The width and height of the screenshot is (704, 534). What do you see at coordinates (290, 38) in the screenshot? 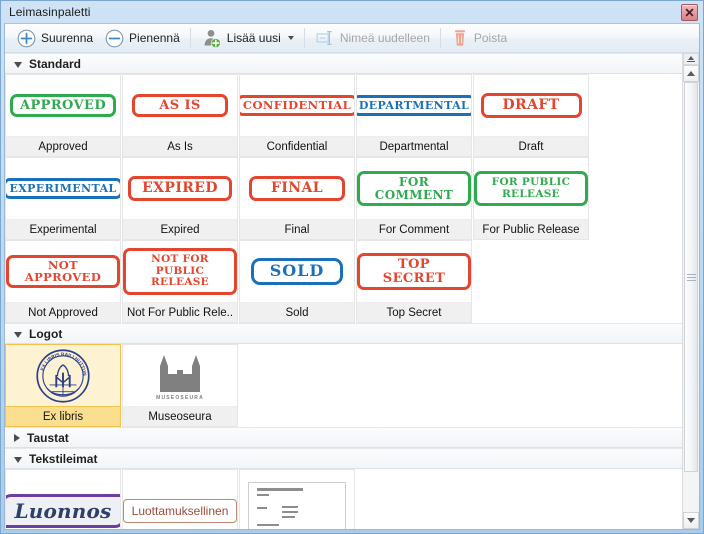
I see `chevron-down-icon` at bounding box center [290, 38].